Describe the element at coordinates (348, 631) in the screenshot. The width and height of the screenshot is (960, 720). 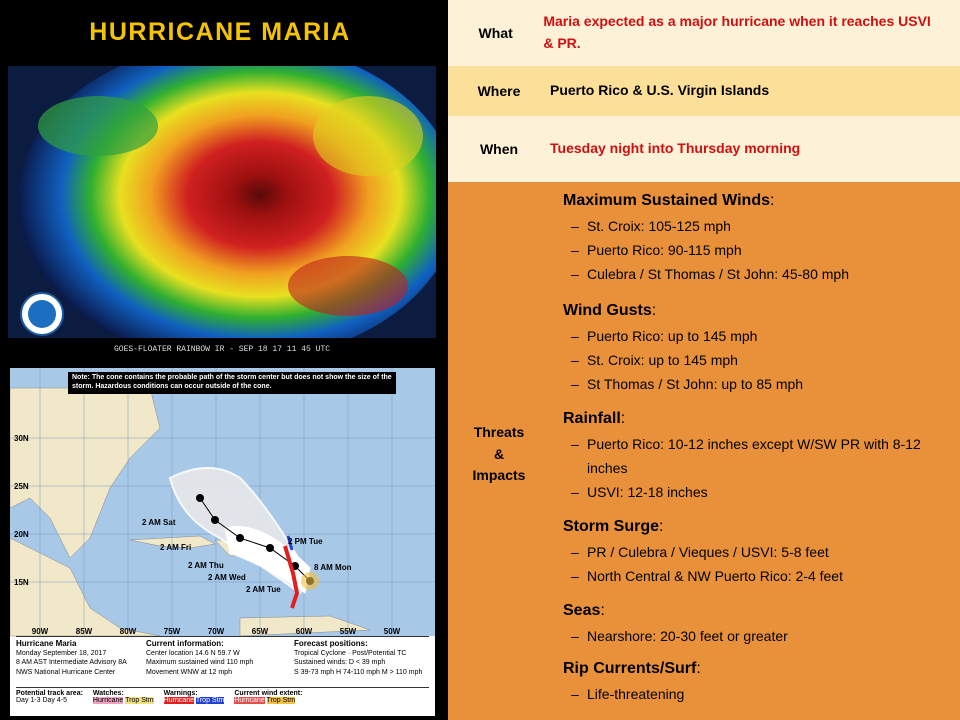
I see `lon-label: 55W` at that location.